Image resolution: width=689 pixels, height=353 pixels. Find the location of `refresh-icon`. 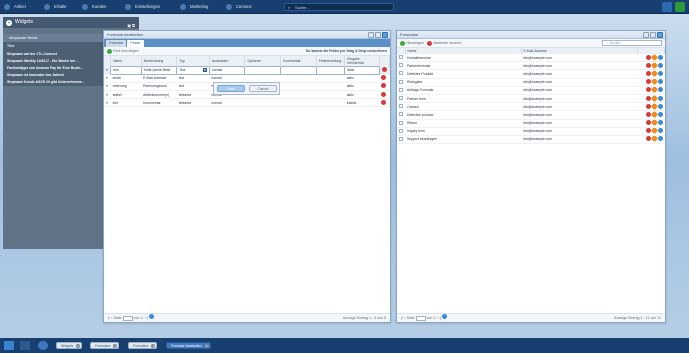

refresh-icon is located at coordinates (444, 316).